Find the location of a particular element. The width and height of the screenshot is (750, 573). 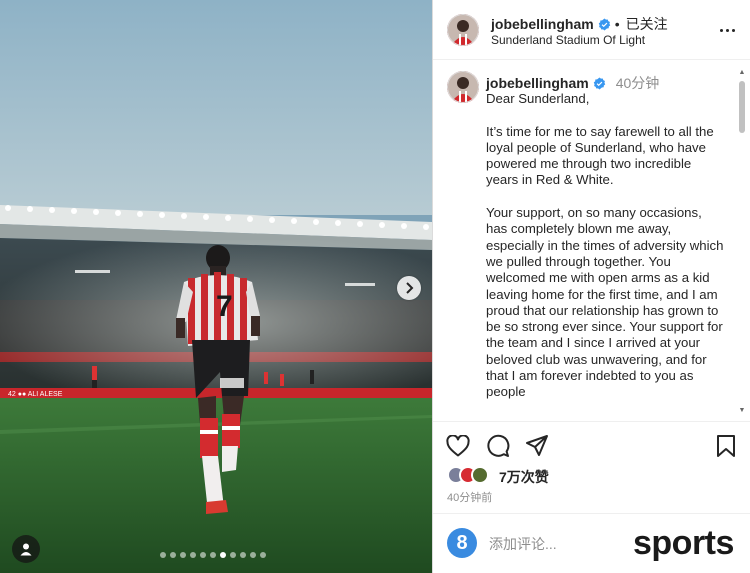

heart-icon is located at coordinates (458, 446).